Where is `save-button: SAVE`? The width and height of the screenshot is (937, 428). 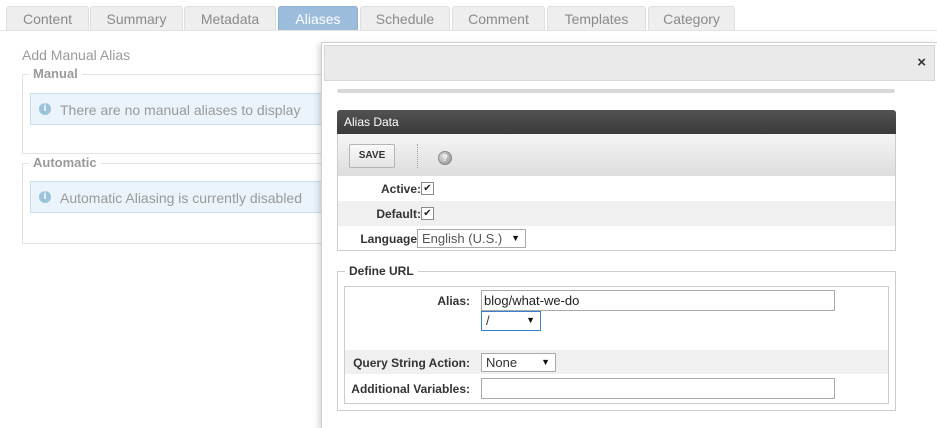
save-button: SAVE is located at coordinates (372, 156).